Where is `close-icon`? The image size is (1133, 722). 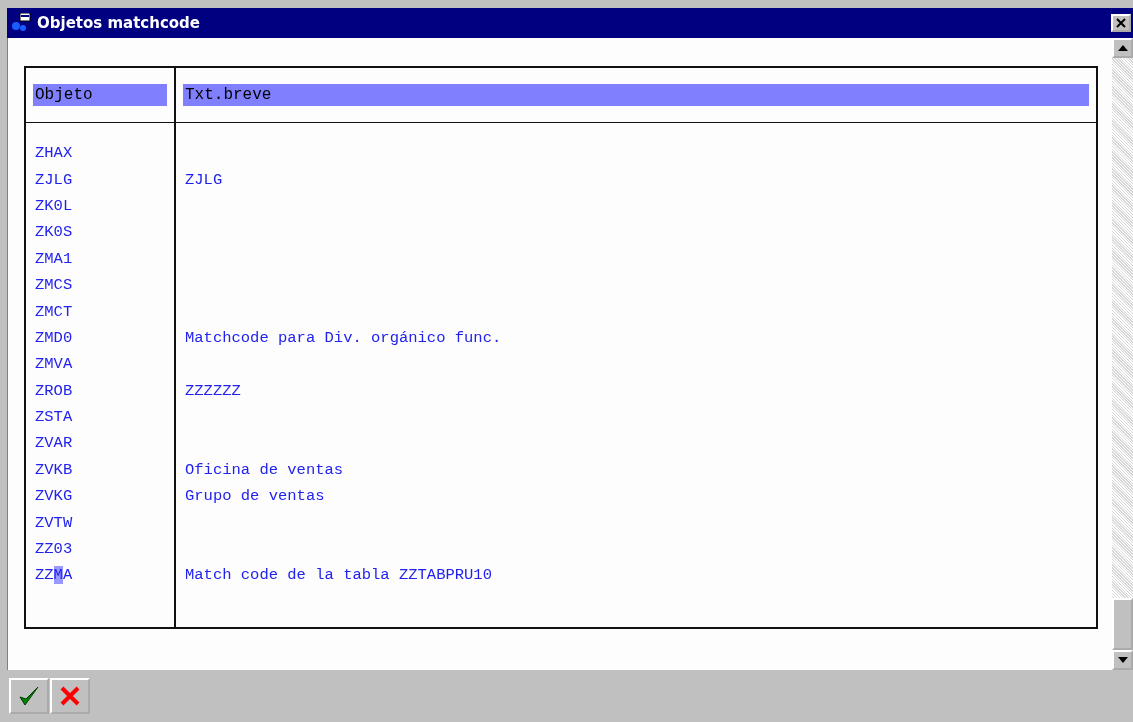
close-icon is located at coordinates (1121, 23).